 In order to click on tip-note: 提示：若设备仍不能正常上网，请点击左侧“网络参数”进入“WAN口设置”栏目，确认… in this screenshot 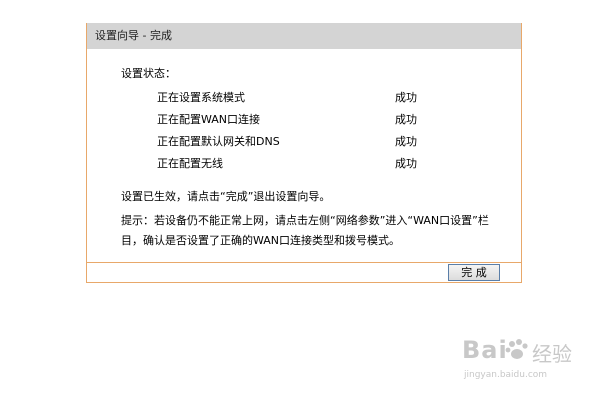, I will do `click(305, 230)`.